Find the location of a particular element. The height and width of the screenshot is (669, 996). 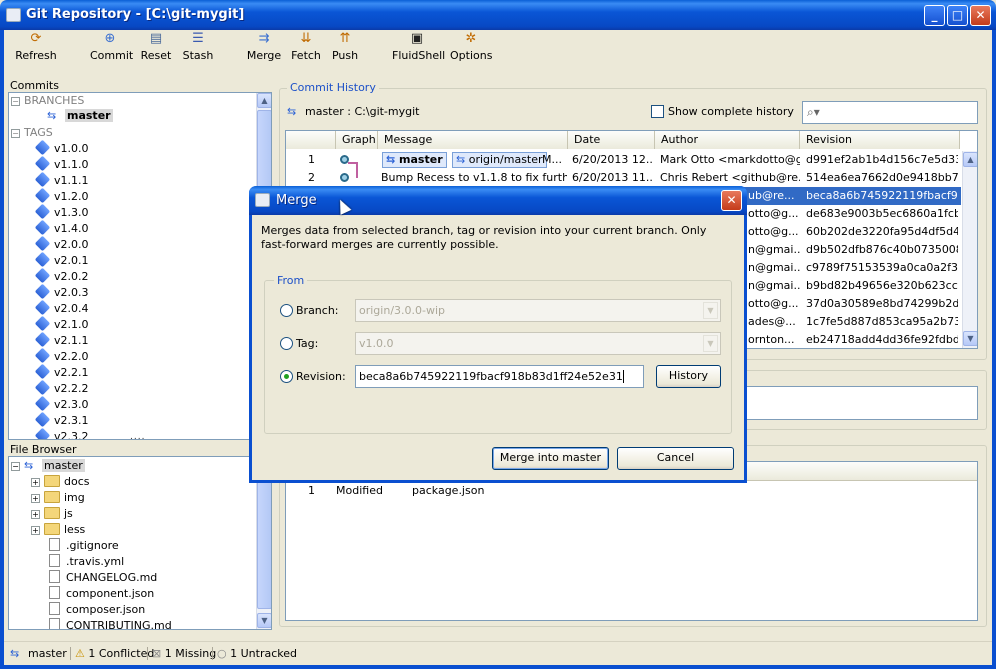

tags-header: − TAGS is located at coordinates (32, 133).